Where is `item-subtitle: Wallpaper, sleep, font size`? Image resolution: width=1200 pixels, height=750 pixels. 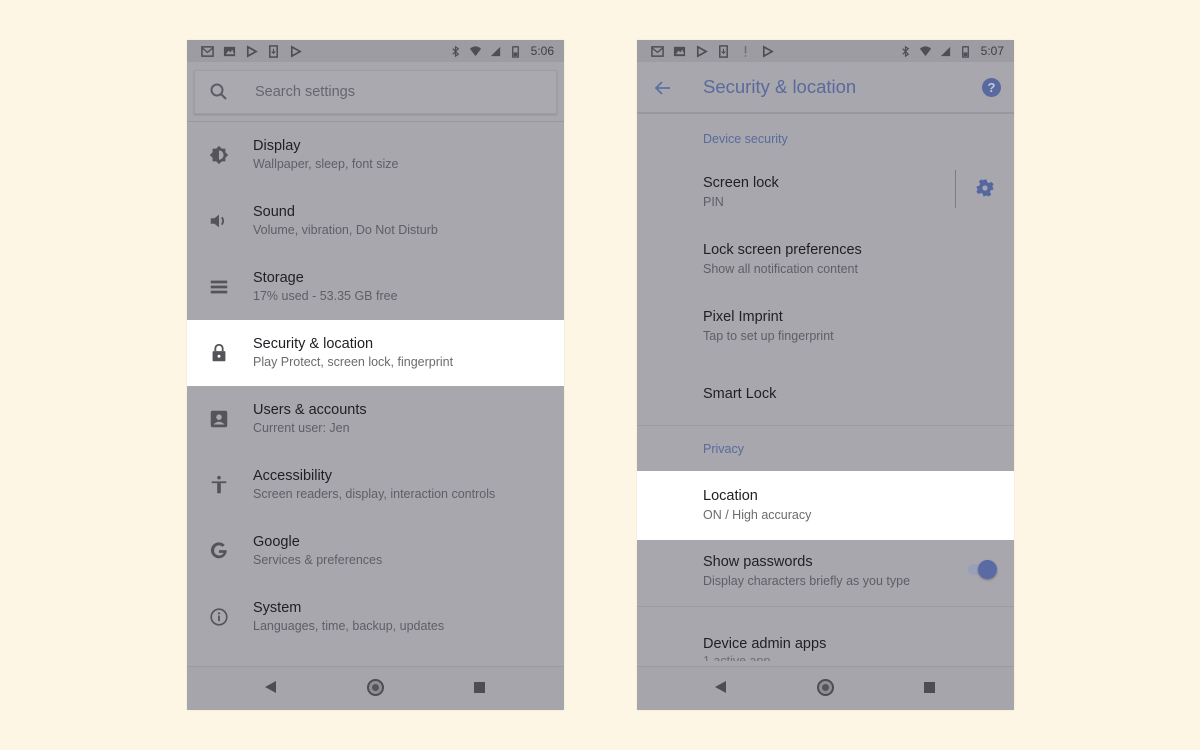 item-subtitle: Wallpaper, sleep, font size is located at coordinates (326, 164).